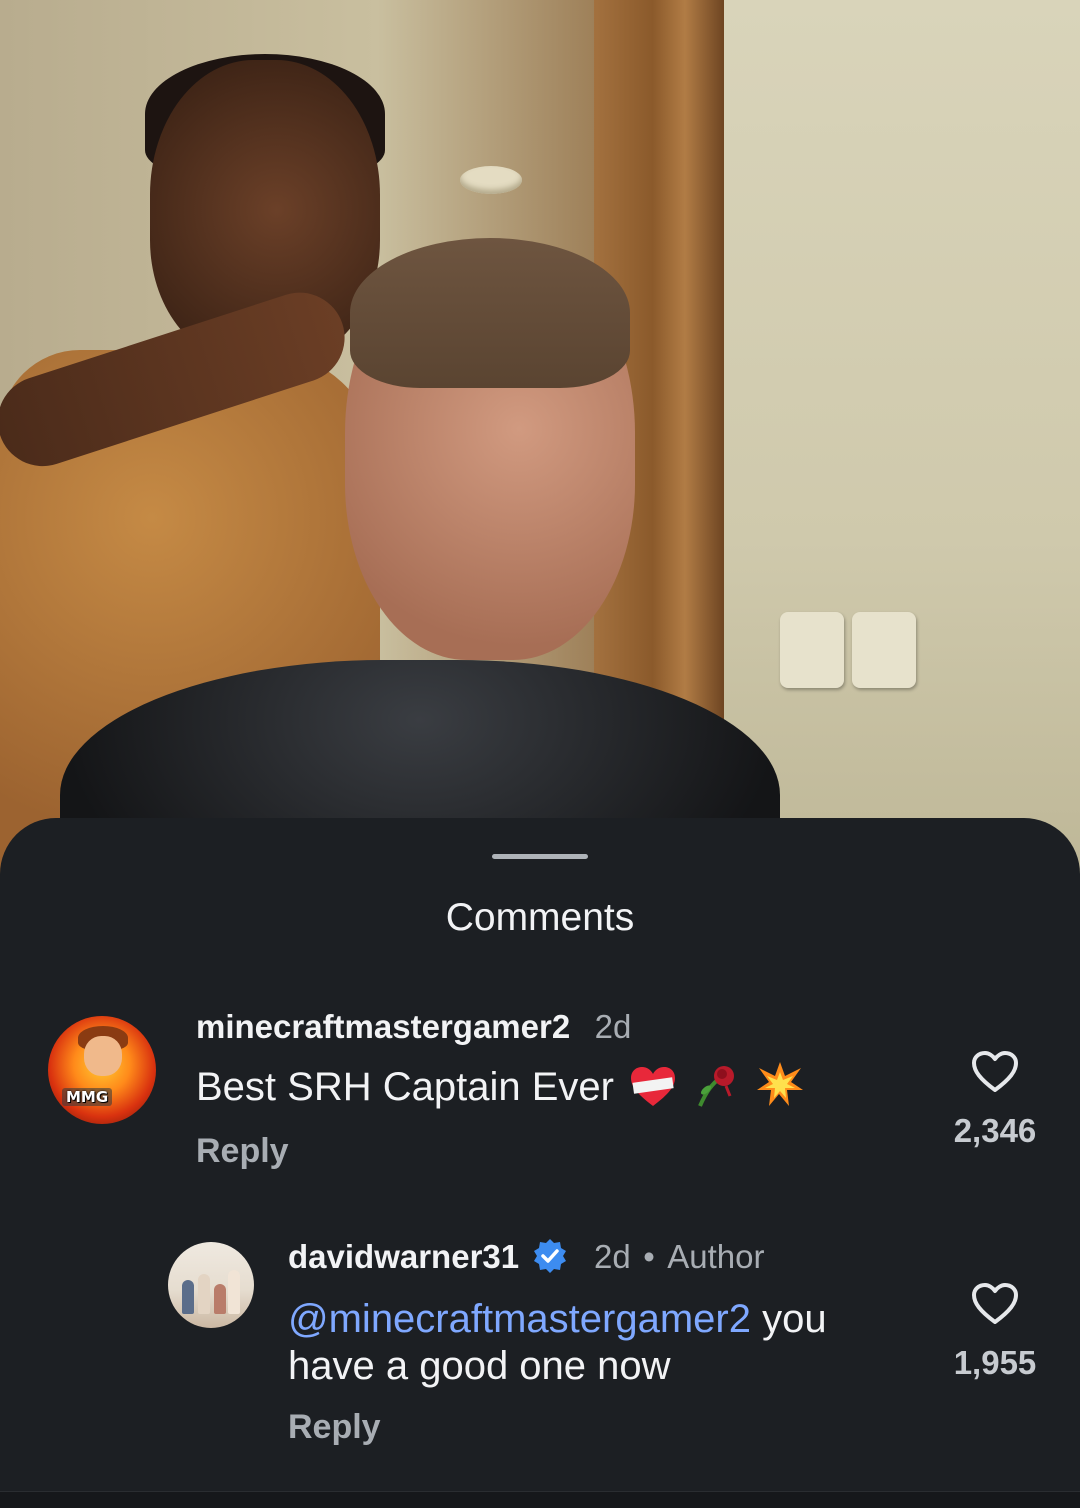 This screenshot has width=1080, height=1508. Describe the element at coordinates (491, 180) in the screenshot. I see `ceiling-light` at that location.